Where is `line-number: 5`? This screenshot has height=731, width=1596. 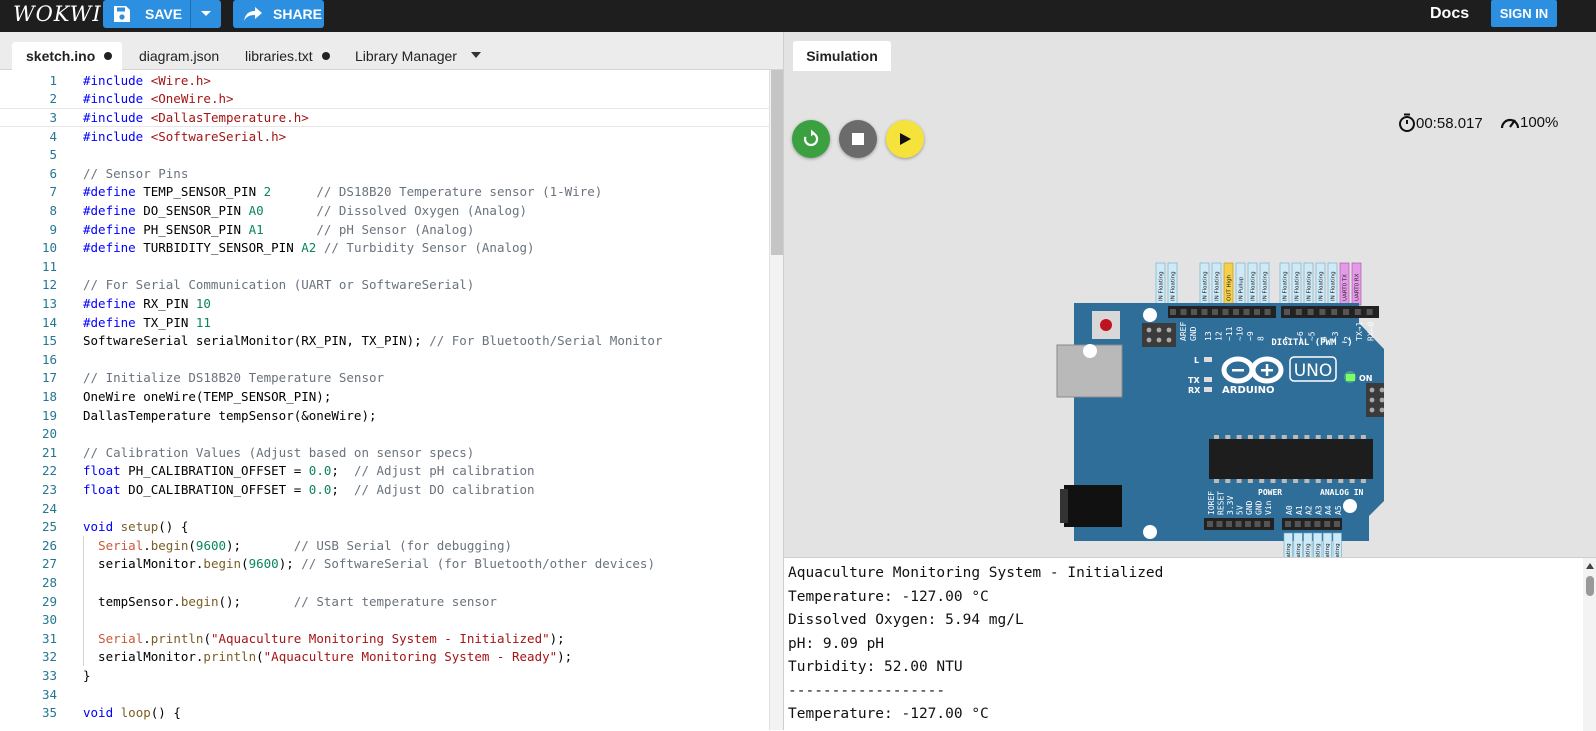 line-number: 5 is located at coordinates (53, 155).